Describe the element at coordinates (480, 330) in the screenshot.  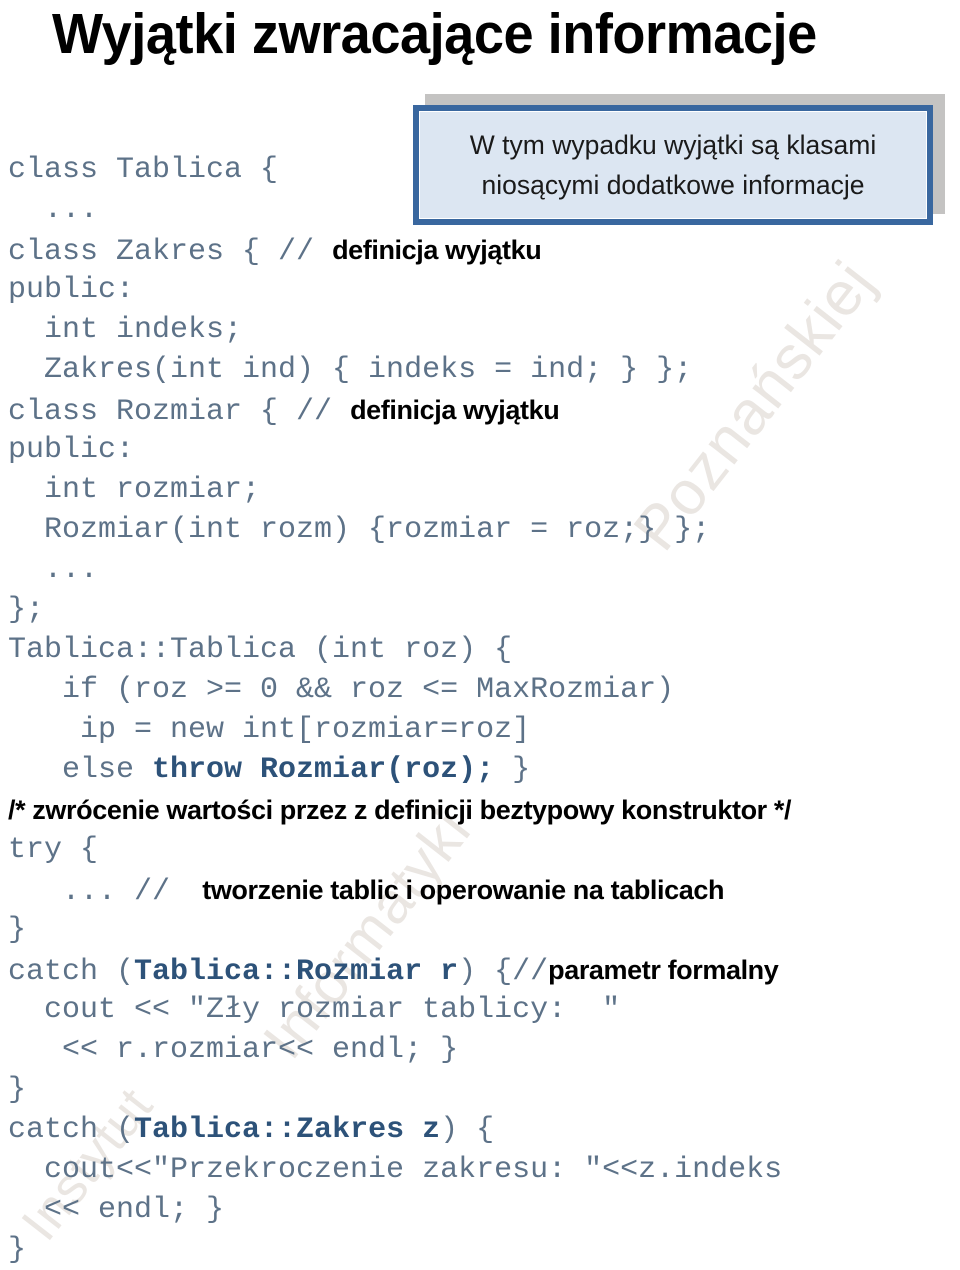
I see `code-line: int indeks;` at that location.